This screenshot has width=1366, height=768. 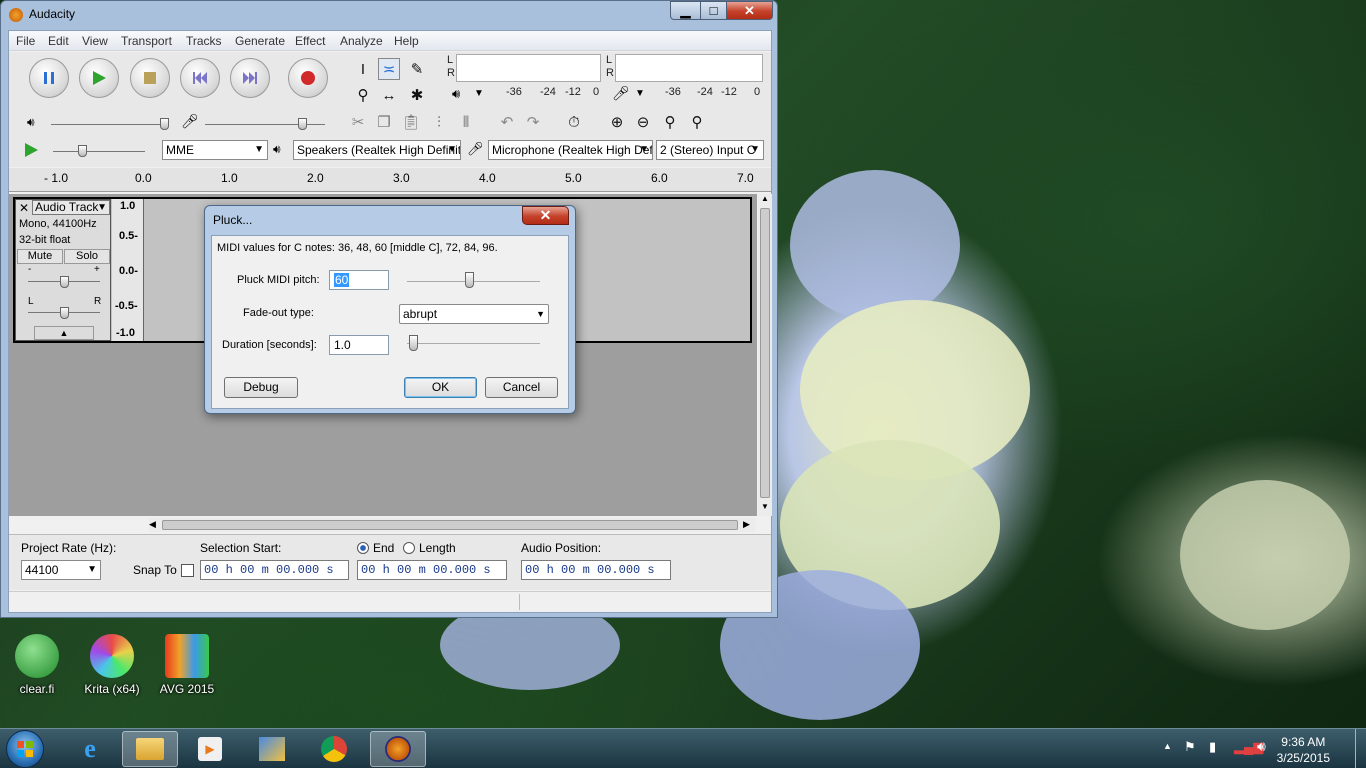 What do you see at coordinates (187, 665) in the screenshot?
I see `desktop-icon-avg: AVG 2015` at bounding box center [187, 665].